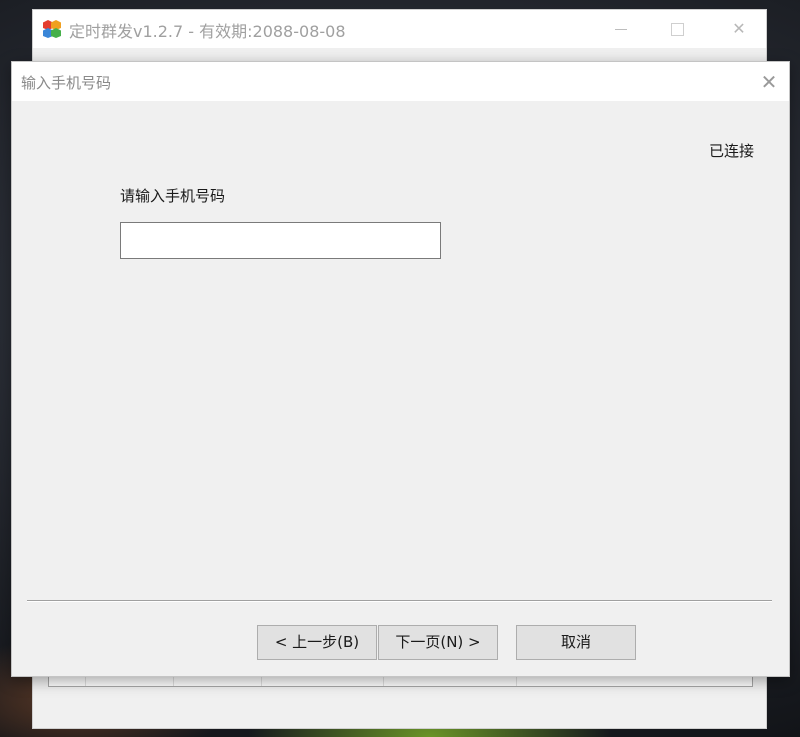 The width and height of the screenshot is (800, 737). Describe the element at coordinates (317, 642) in the screenshot. I see `prev-step-button: < 上一步(B)` at that location.